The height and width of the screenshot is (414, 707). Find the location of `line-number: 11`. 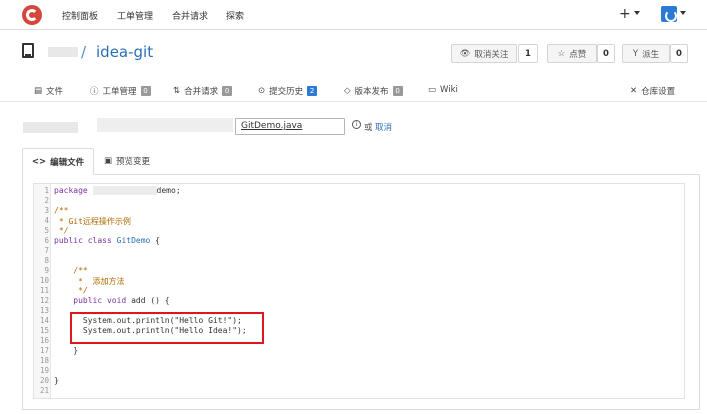

line-number: 11 is located at coordinates (44, 290).